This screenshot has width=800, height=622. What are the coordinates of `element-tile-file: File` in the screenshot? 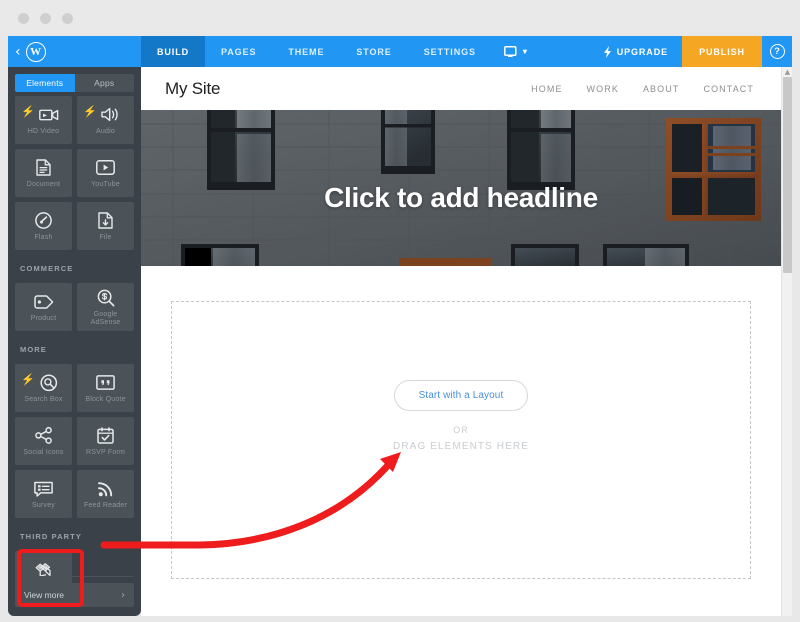 It's located at (105, 226).